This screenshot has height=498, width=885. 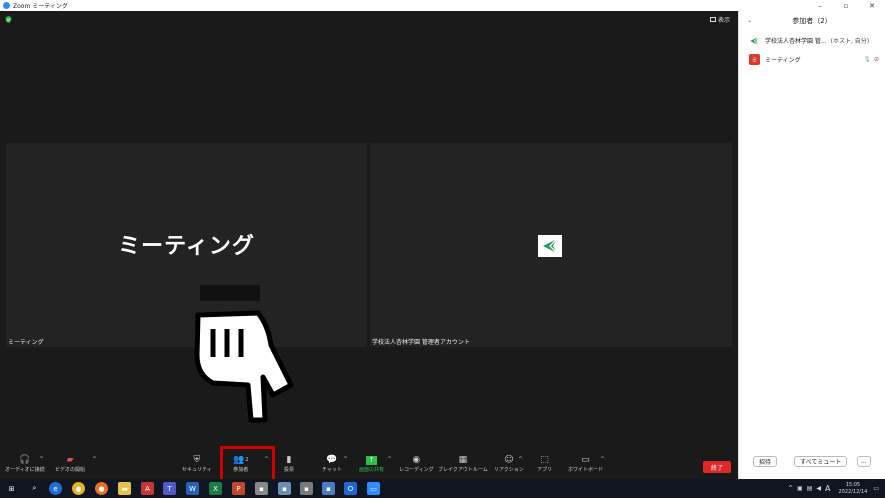 I want to click on shield-icon: ⛨, so click(x=197, y=460).